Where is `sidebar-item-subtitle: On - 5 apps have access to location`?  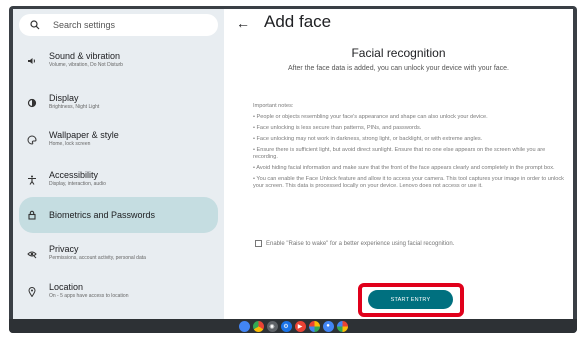 sidebar-item-subtitle: On - 5 apps have access to location is located at coordinates (89, 296).